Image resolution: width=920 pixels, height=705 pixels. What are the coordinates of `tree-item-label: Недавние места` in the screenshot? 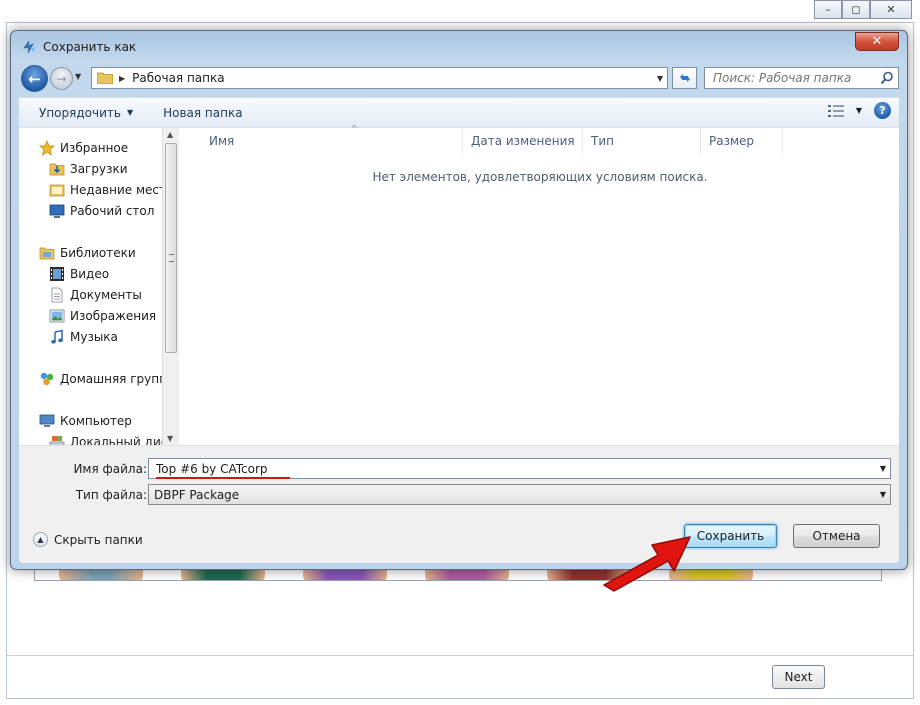 It's located at (116, 190).